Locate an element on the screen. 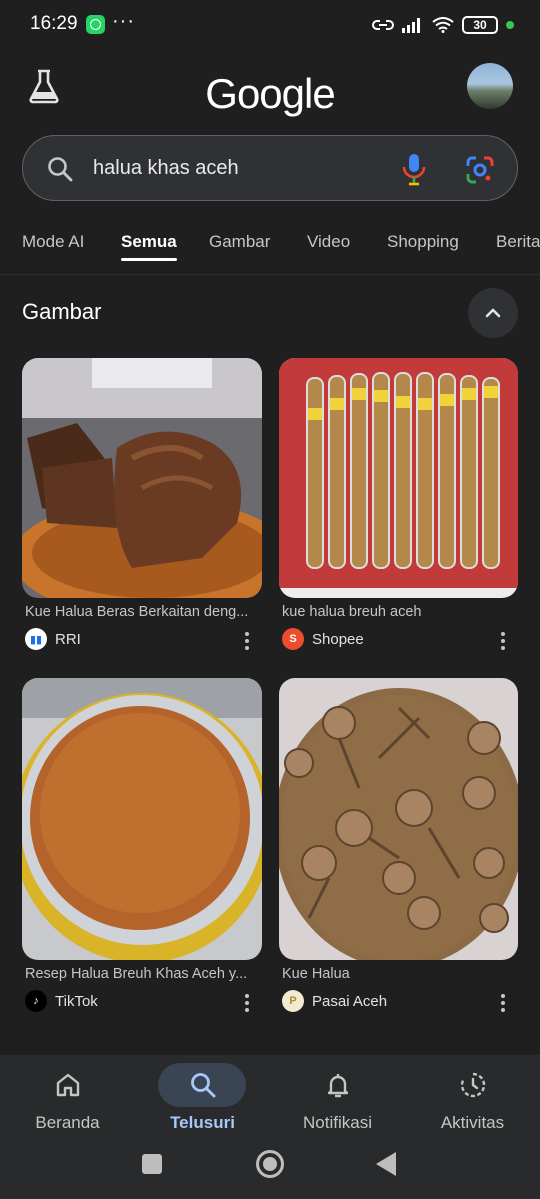 This screenshot has height=1199, width=540. status-icons: 30 is located at coordinates (443, 25).